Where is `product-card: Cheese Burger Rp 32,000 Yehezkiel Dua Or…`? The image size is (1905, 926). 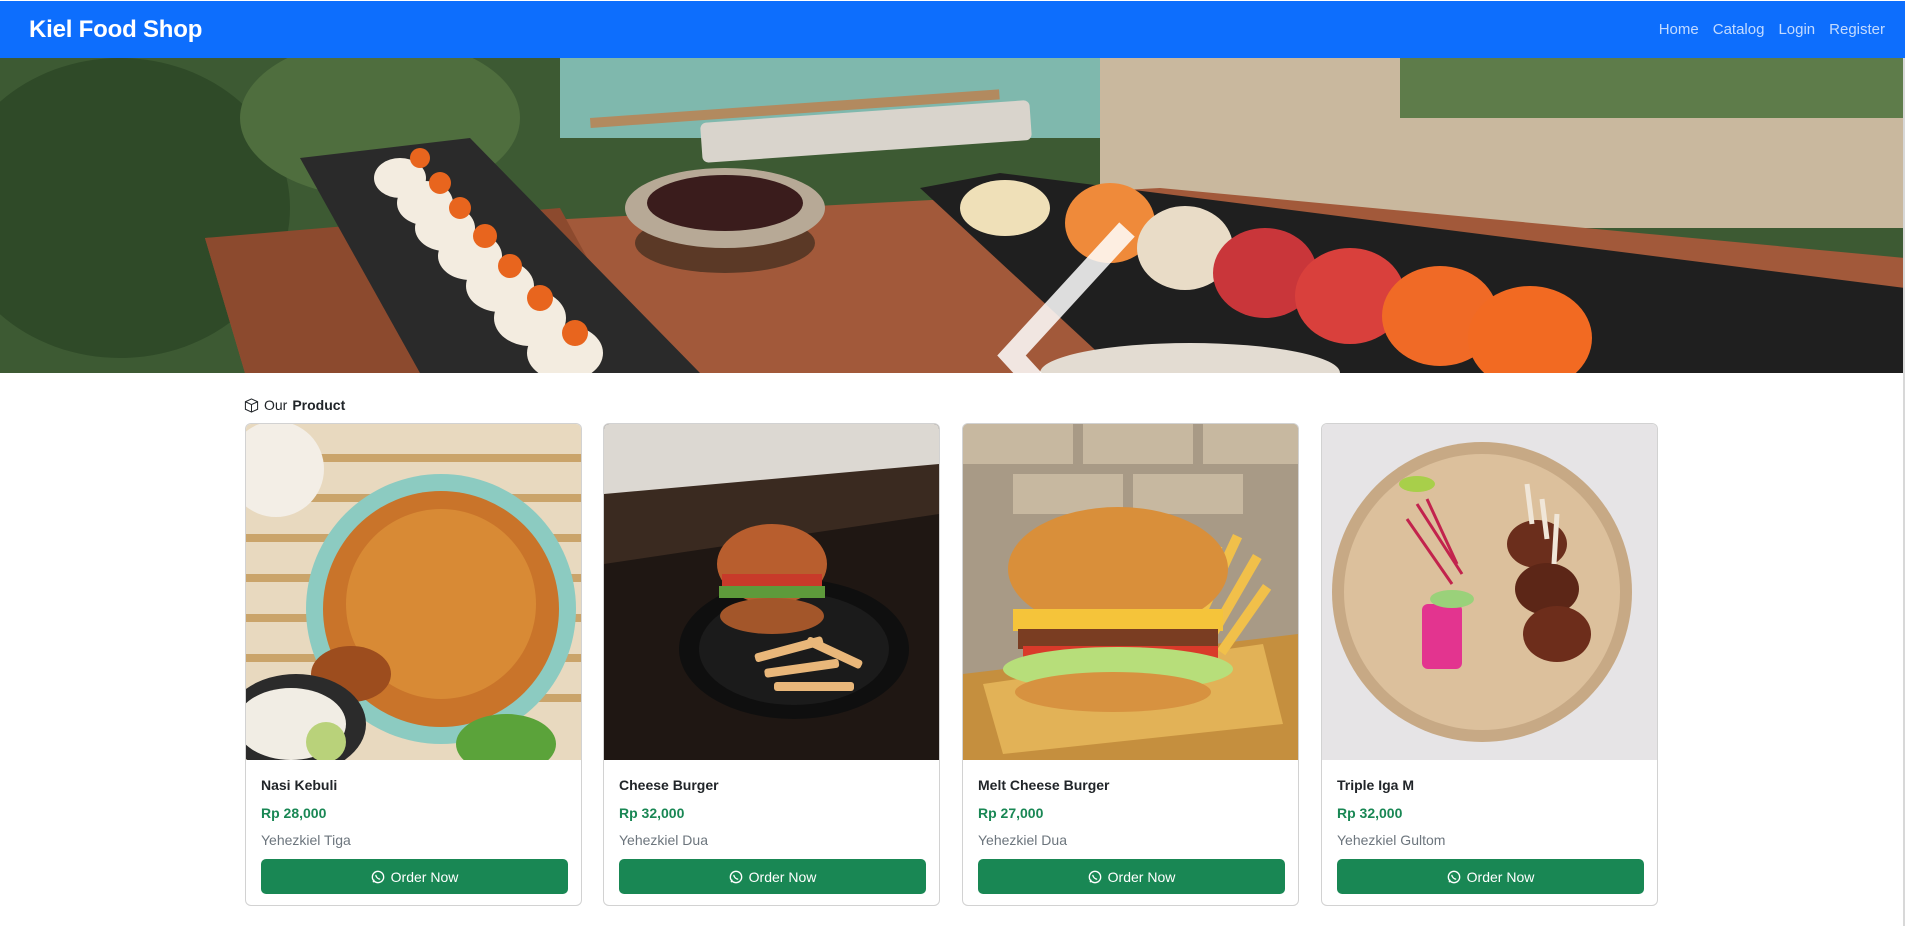
product-card: Cheese Burger Rp 32,000 Yehezkiel Dua Or… is located at coordinates (771, 664).